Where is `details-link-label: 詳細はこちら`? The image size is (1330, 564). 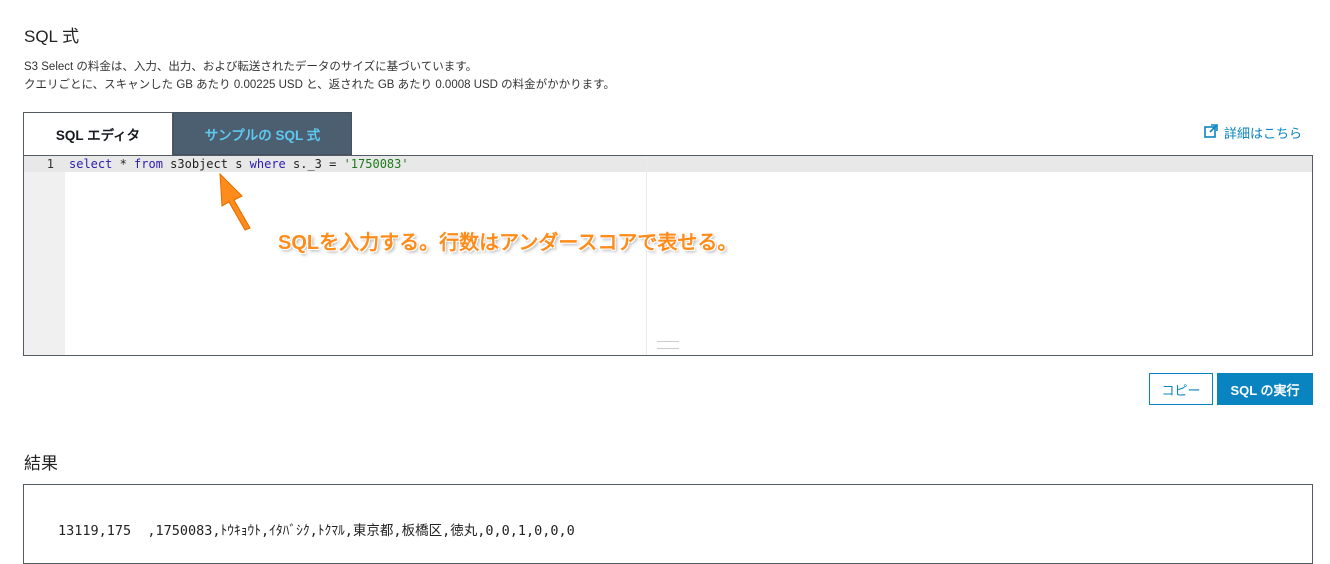
details-link-label: 詳細はこちら is located at coordinates (1262, 133).